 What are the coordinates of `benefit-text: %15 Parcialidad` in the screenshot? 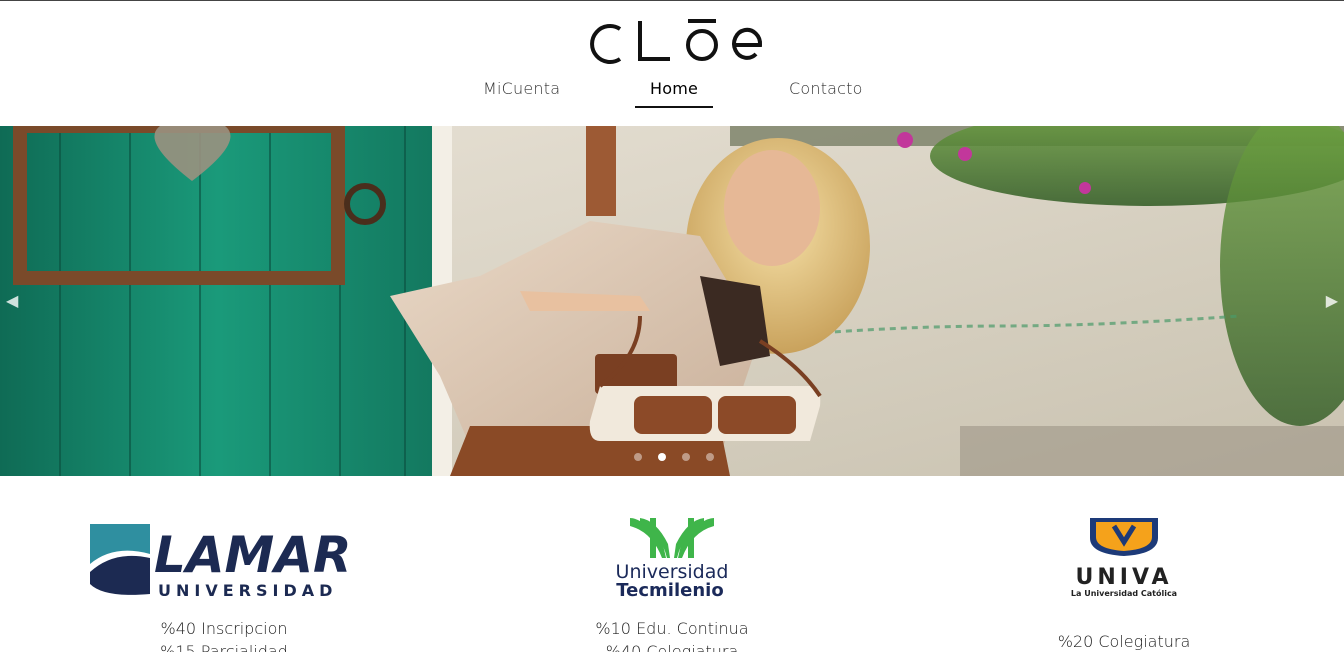 It's located at (224, 647).